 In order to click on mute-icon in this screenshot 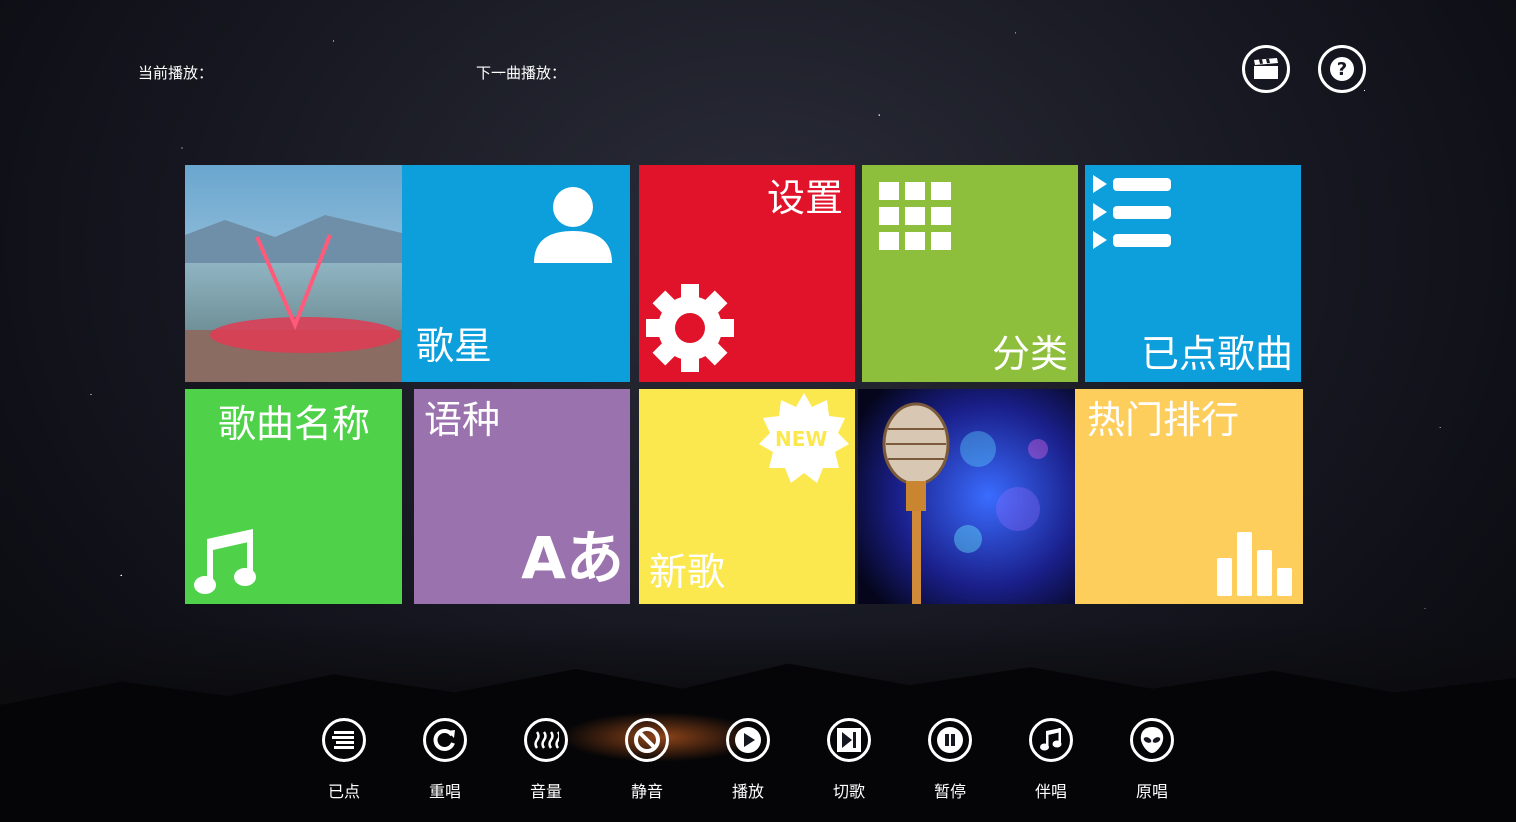, I will do `click(647, 740)`.